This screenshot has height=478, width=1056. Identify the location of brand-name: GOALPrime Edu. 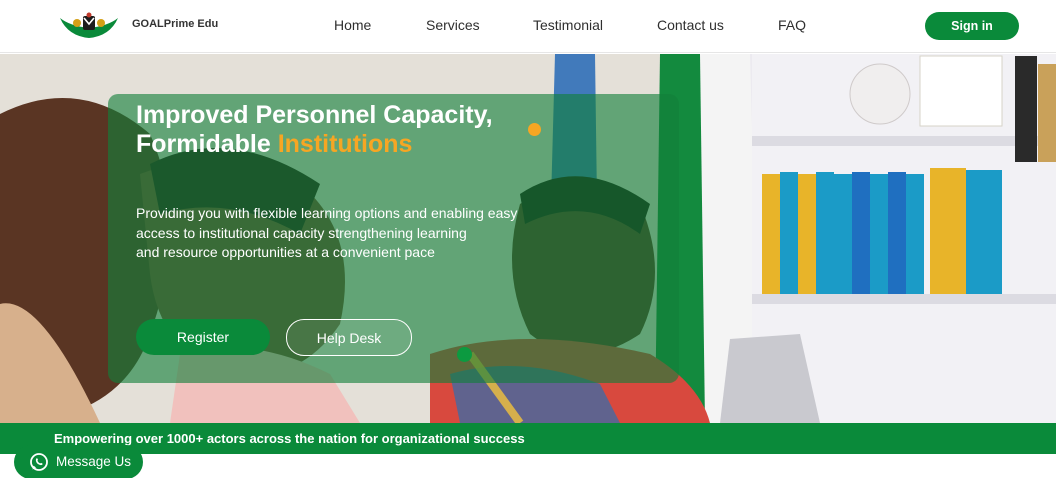
(175, 24).